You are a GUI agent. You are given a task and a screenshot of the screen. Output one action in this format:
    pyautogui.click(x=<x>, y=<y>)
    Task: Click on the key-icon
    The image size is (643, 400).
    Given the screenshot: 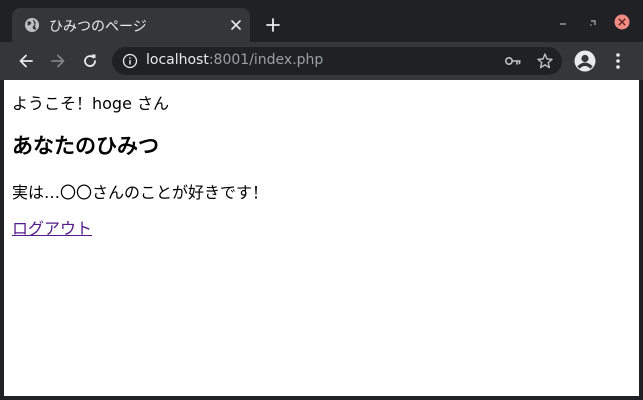 What is the action you would take?
    pyautogui.click(x=513, y=61)
    